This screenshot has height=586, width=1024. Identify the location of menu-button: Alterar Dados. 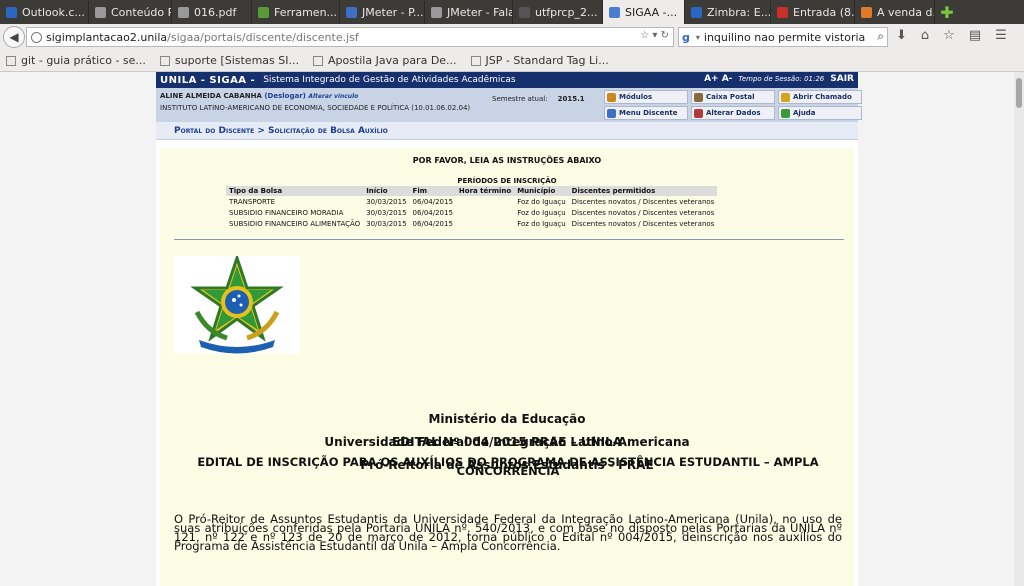
(733, 113).